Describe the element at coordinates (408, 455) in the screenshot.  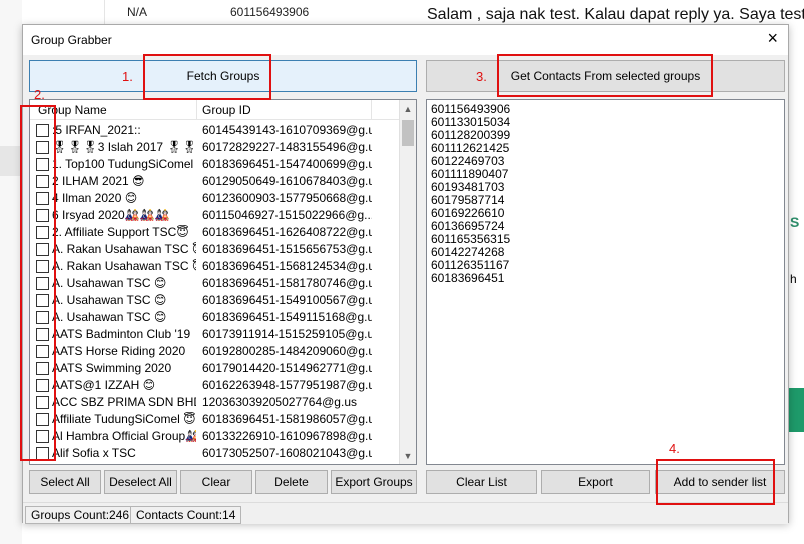
I see `scroll-down-icon: ▼` at that location.